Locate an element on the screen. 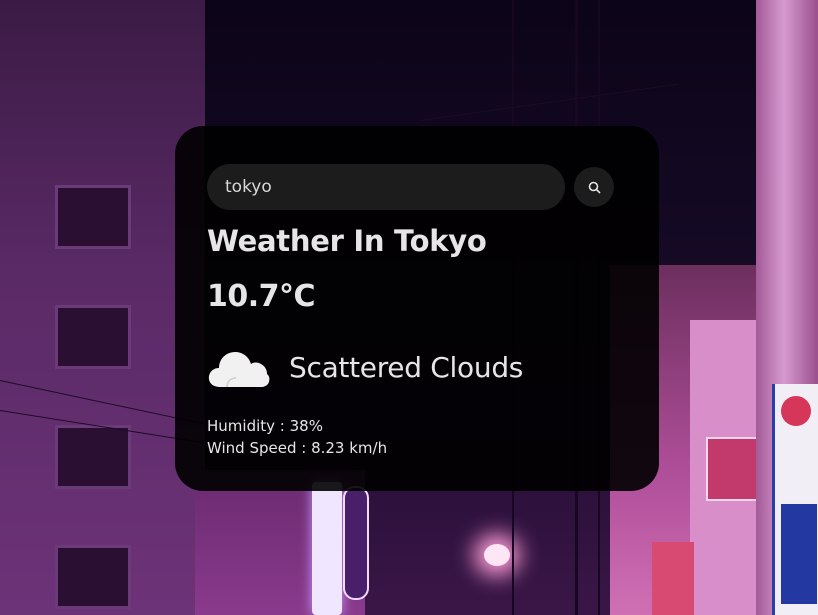 This screenshot has width=818, height=615. city-title: Weather In Tokyo is located at coordinates (347, 241).